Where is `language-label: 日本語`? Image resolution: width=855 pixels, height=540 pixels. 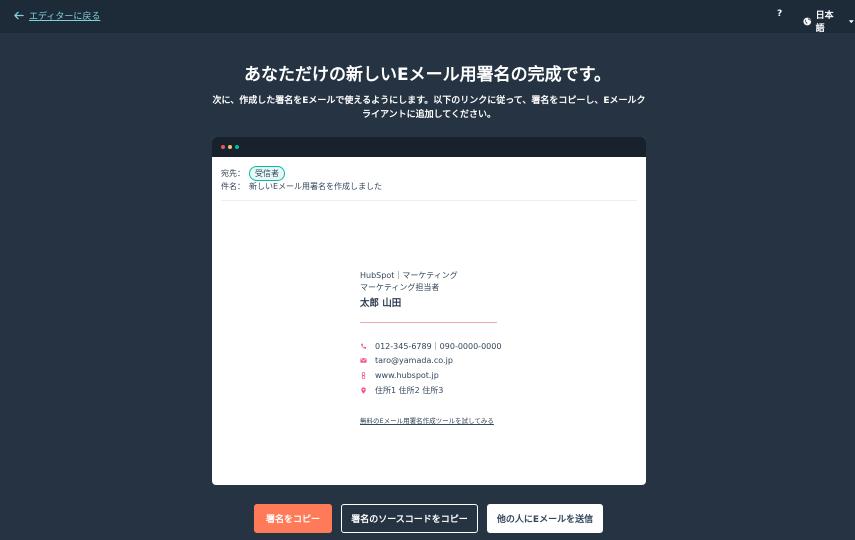
language-label: 日本語 is located at coordinates (824, 22).